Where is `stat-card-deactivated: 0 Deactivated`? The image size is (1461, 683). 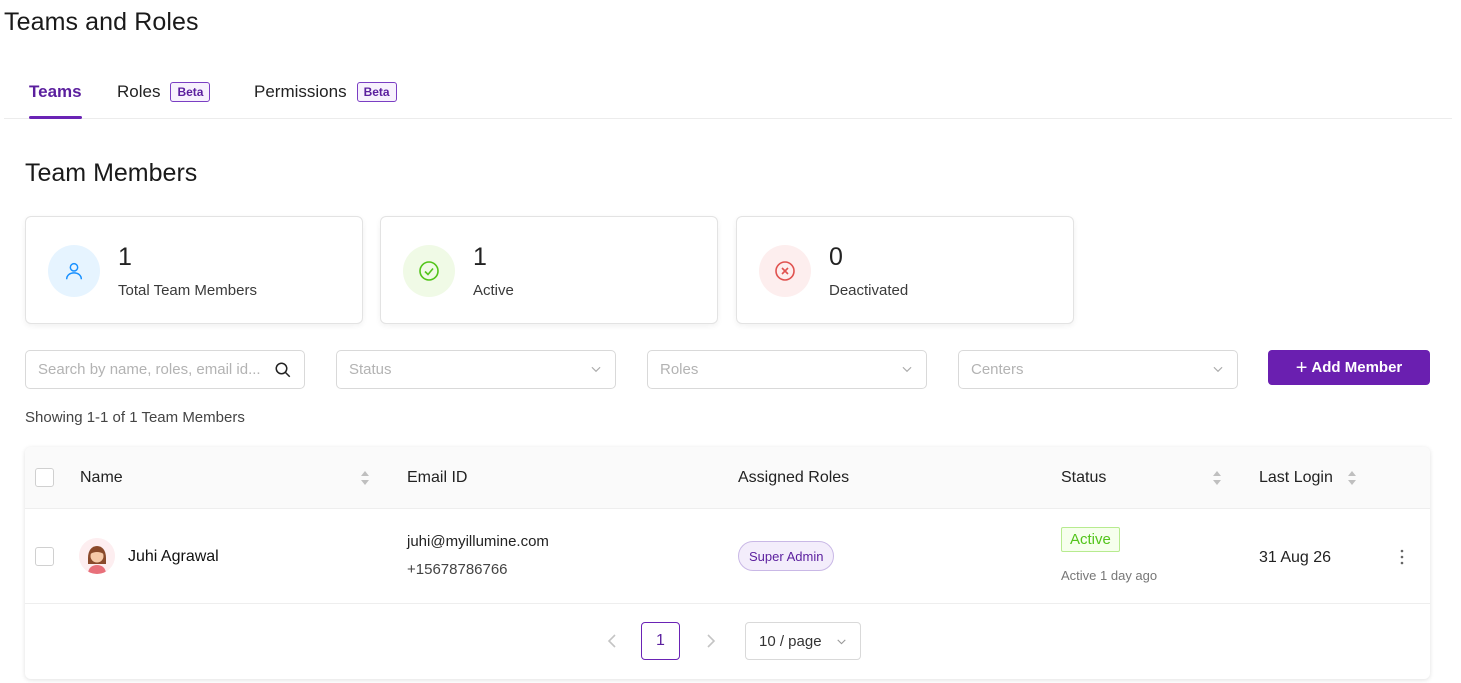
stat-card-deactivated: 0 Deactivated is located at coordinates (905, 270).